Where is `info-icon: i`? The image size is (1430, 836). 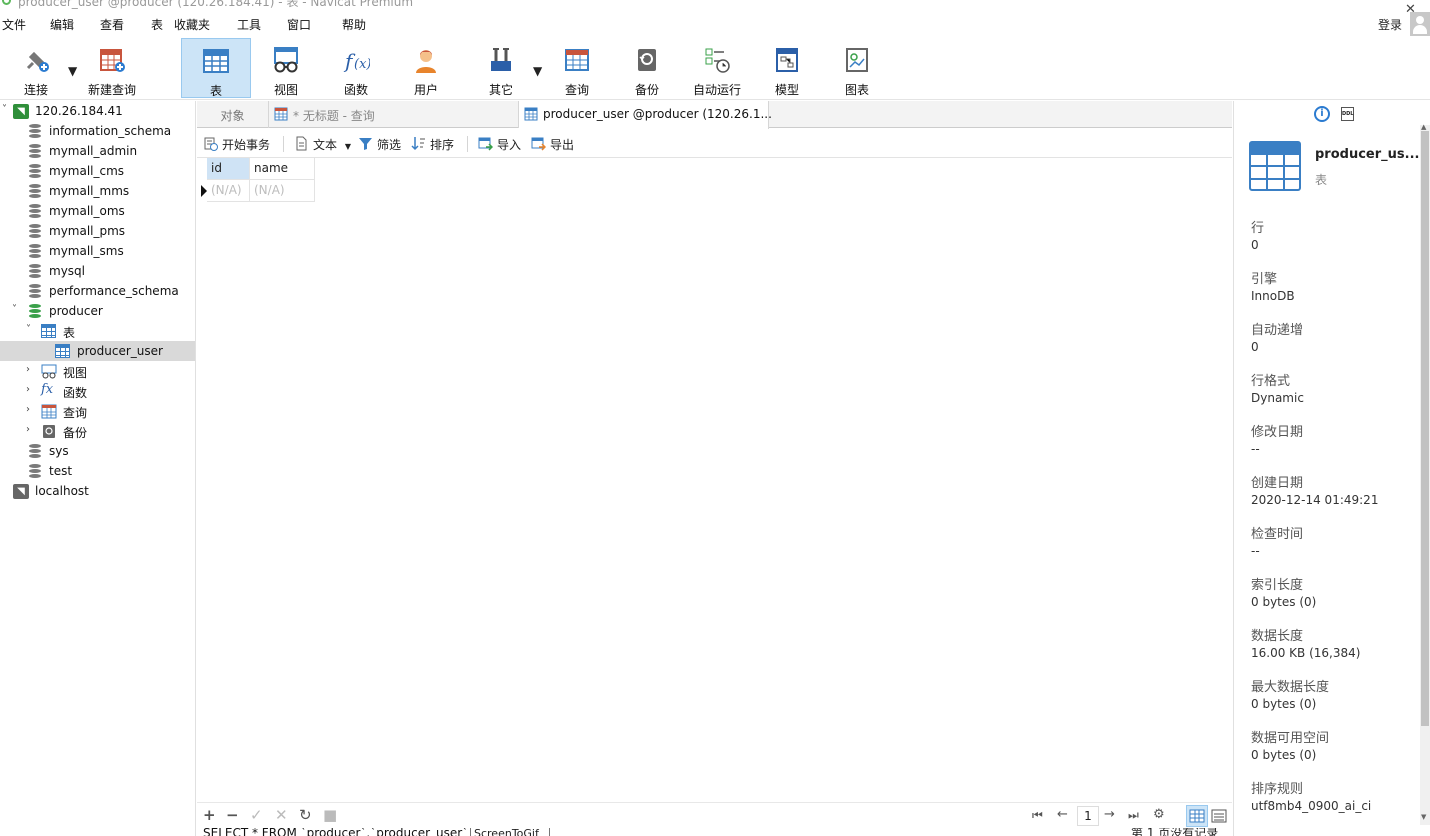
info-icon: i is located at coordinates (1322, 114).